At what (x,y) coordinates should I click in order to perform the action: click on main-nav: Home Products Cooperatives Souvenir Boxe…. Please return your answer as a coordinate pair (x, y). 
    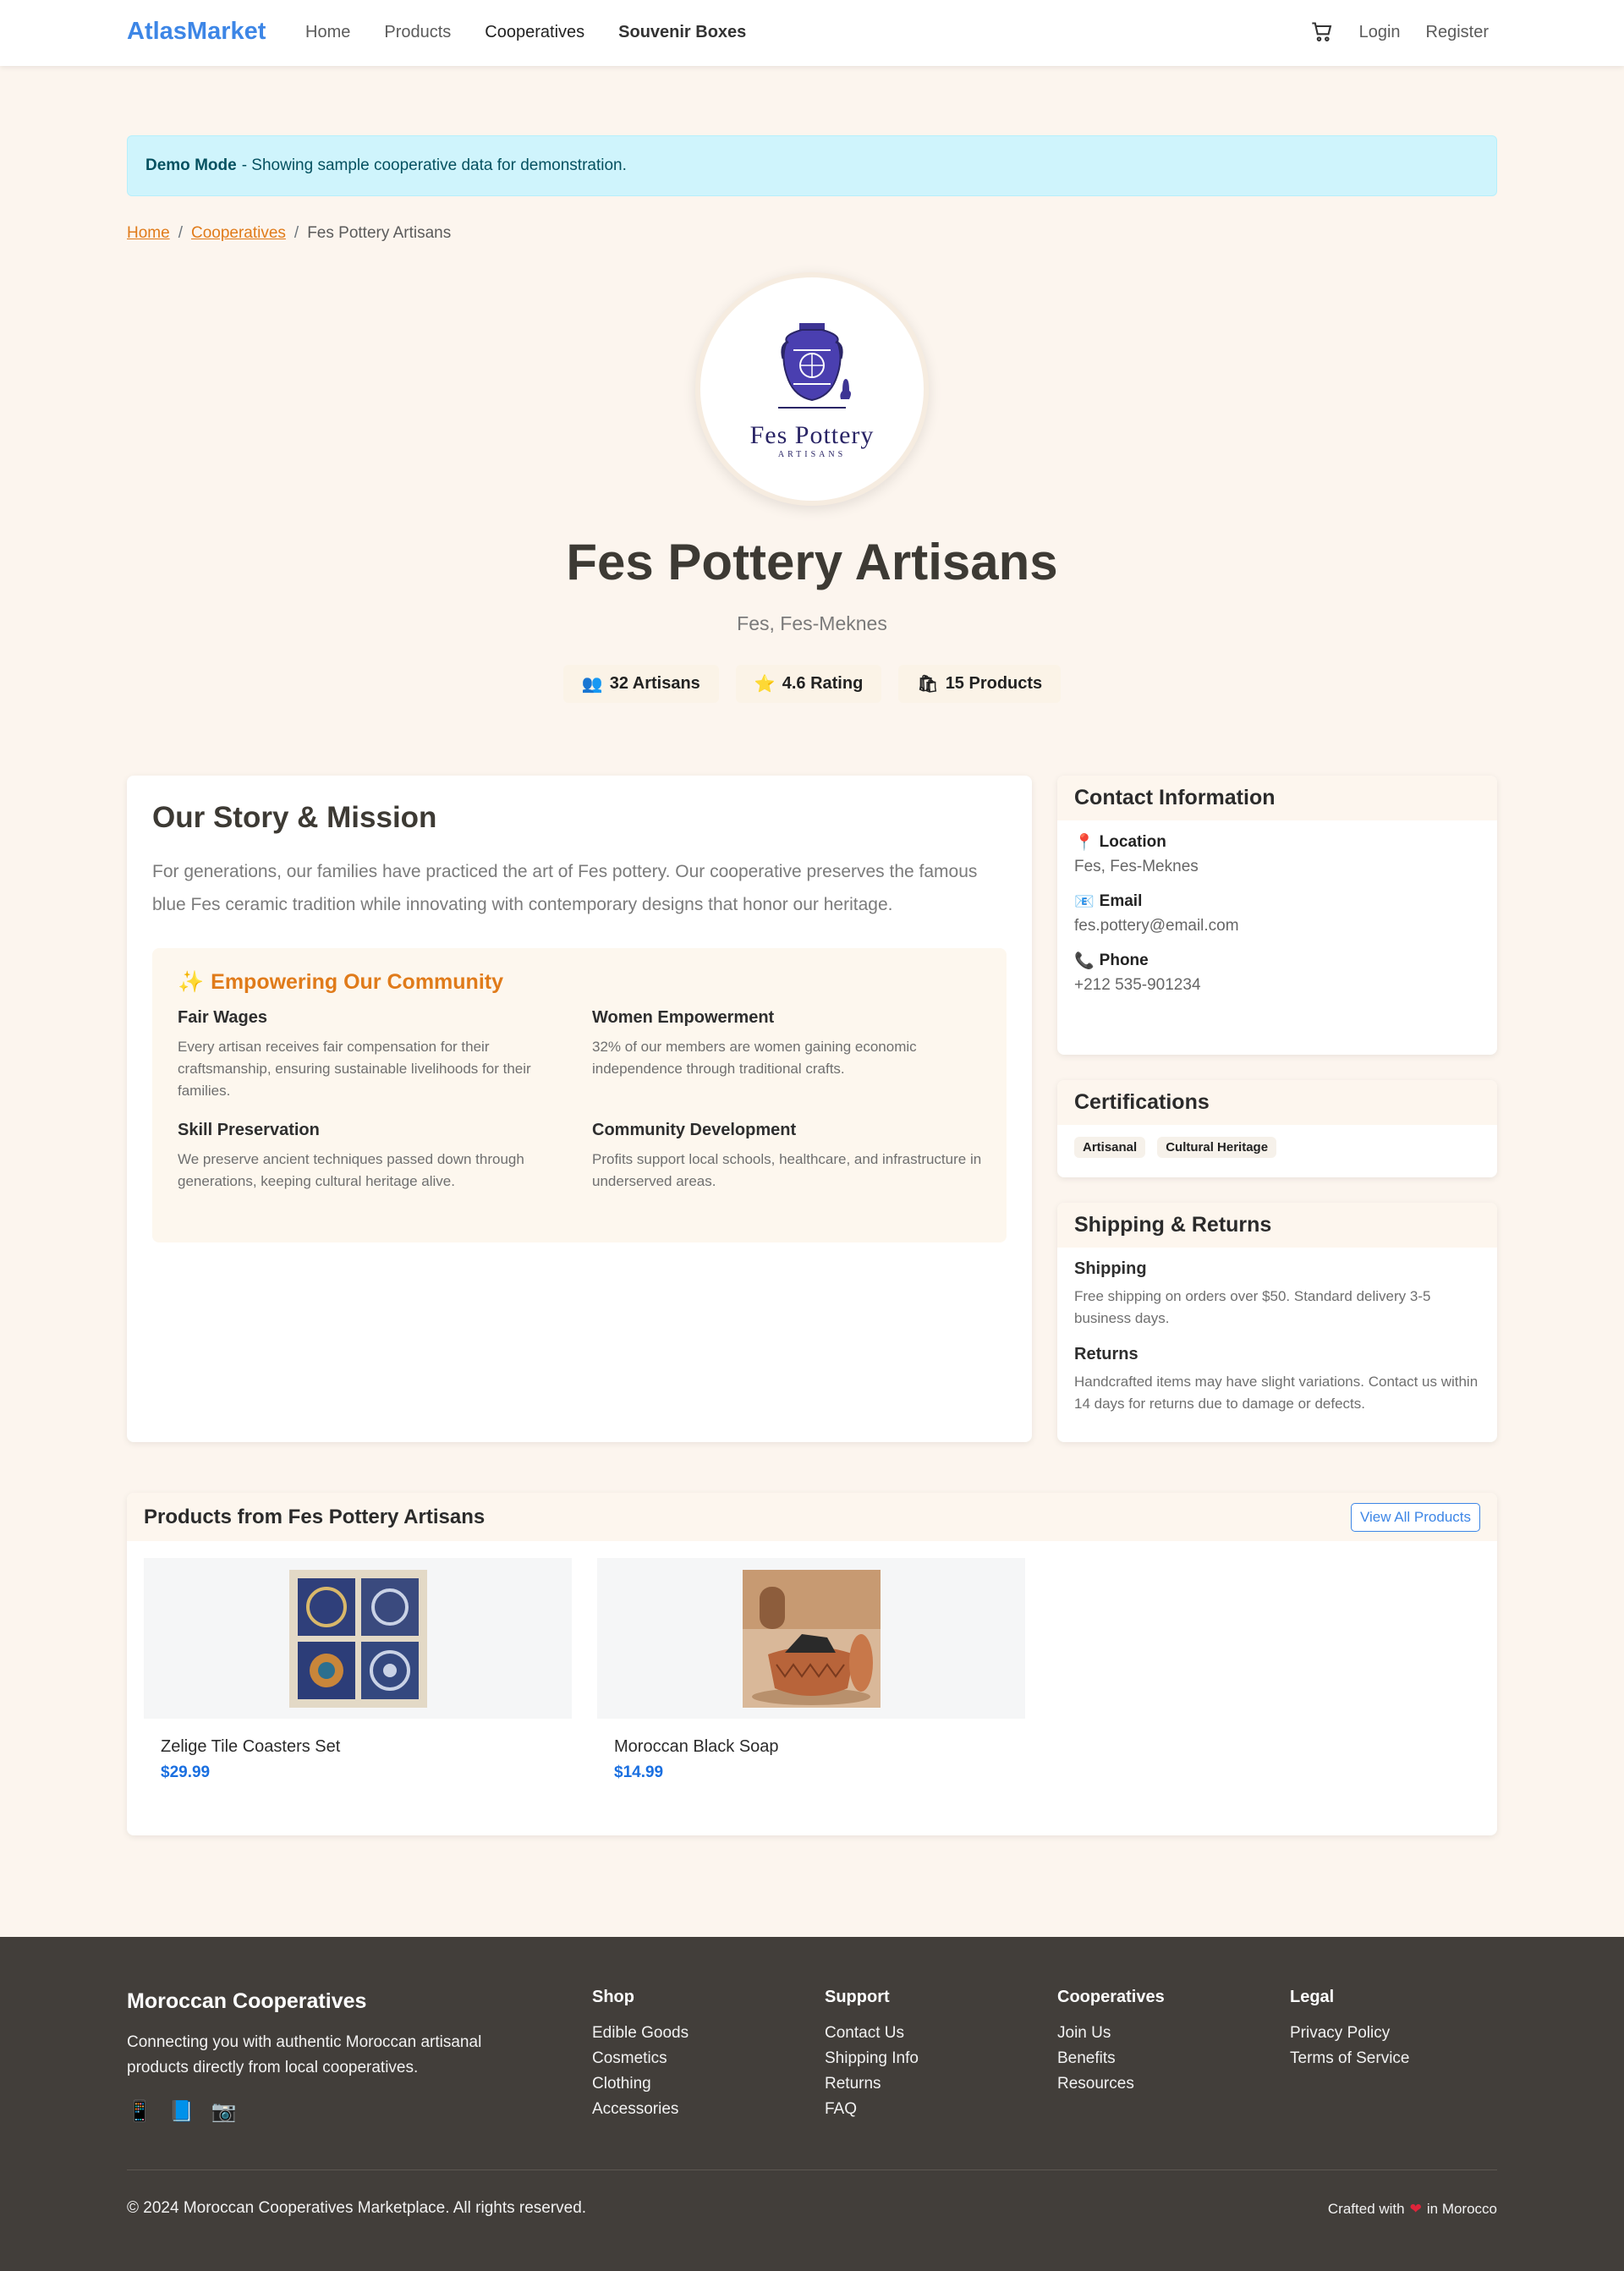
    Looking at the image, I should click on (526, 32).